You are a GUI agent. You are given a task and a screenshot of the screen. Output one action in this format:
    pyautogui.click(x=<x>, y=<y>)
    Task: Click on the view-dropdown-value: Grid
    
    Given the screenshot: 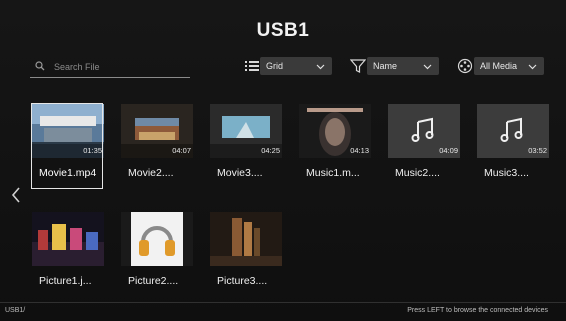 What is the action you would take?
    pyautogui.click(x=275, y=66)
    